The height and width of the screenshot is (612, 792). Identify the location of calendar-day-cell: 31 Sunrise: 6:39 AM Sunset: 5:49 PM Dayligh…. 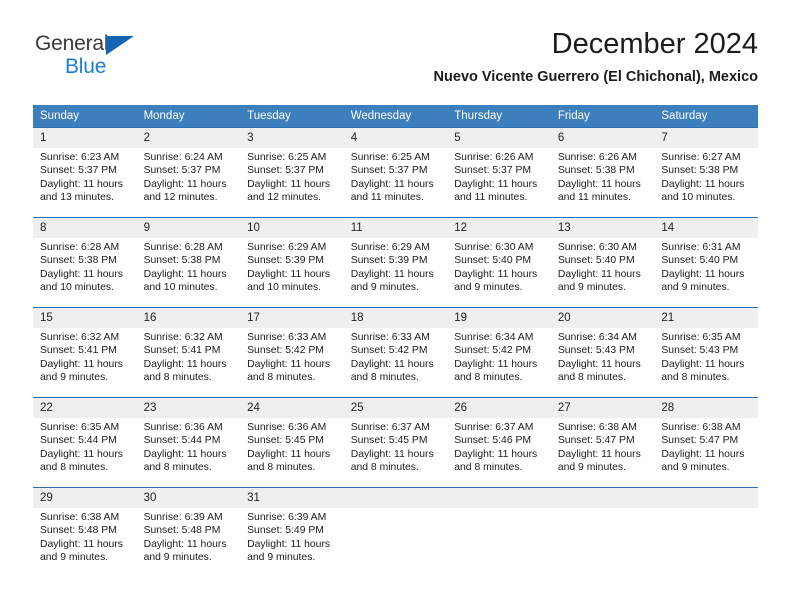
(292, 532).